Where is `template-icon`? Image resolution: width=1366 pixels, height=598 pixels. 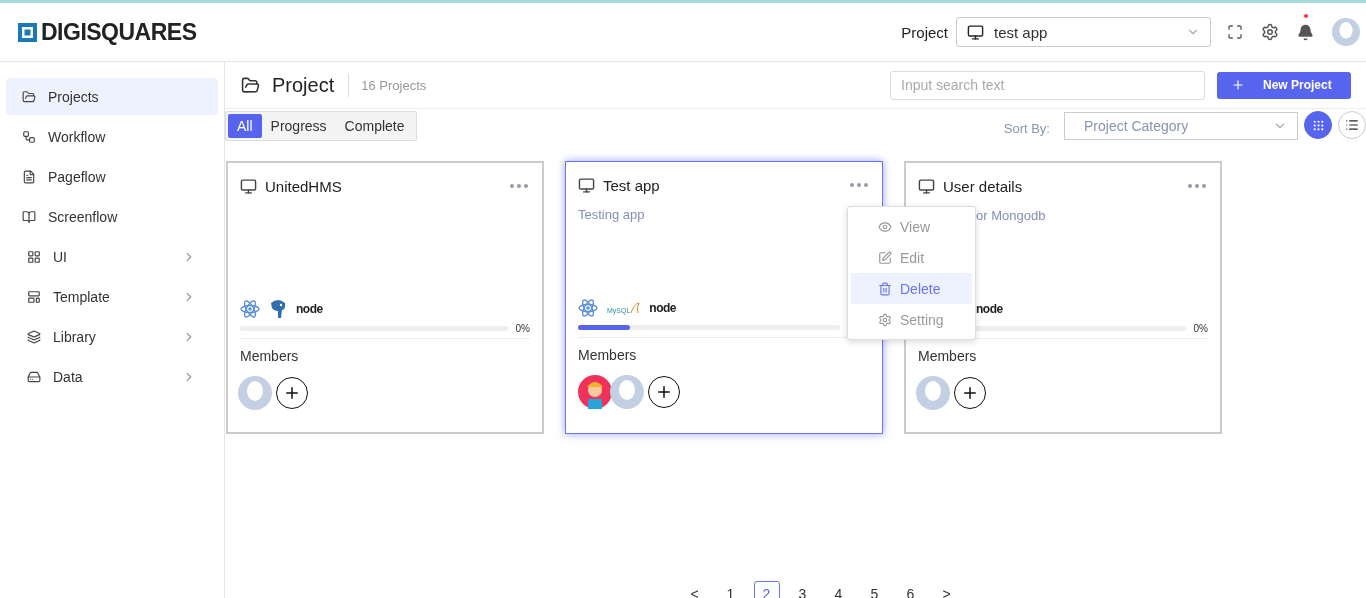 template-icon is located at coordinates (34, 296).